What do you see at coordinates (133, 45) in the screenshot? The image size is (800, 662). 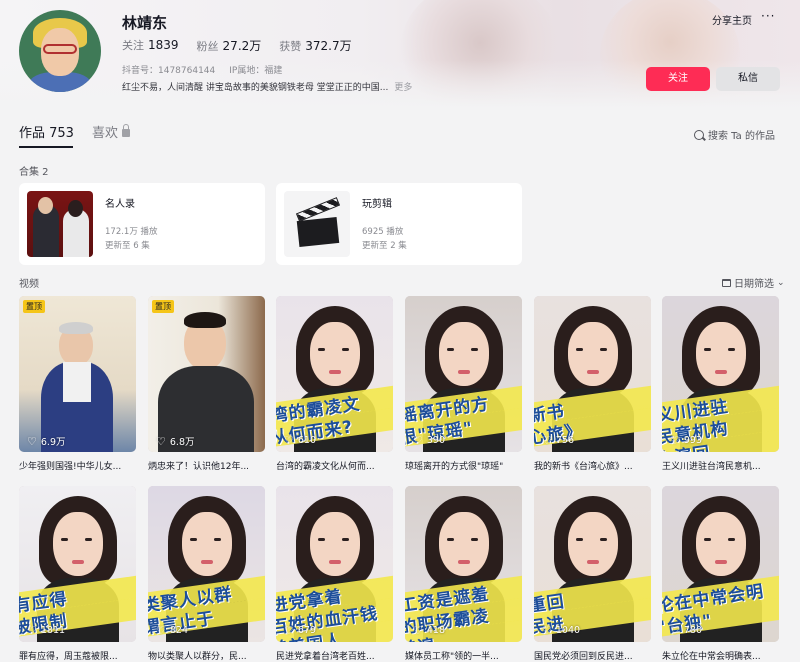 I see `following-label: 关注` at bounding box center [133, 45].